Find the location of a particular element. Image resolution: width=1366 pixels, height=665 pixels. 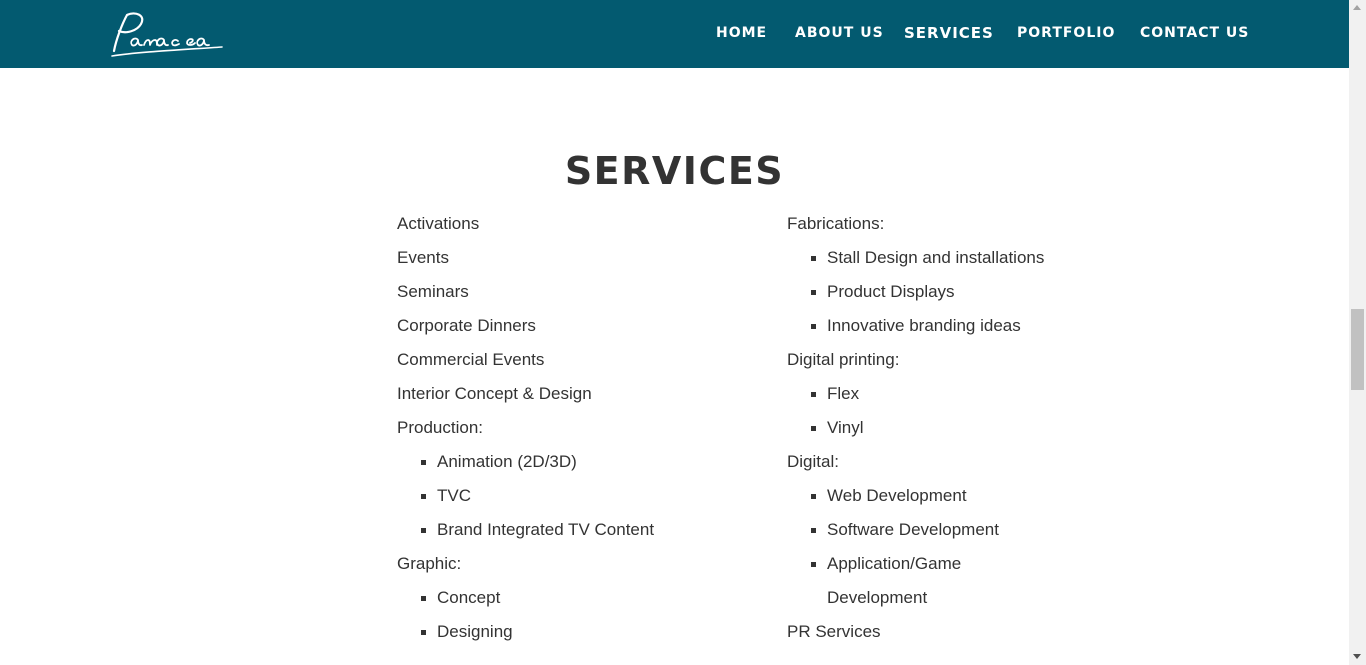

service-subitem-label: Brand Integrated TV Content is located at coordinates (546, 529).